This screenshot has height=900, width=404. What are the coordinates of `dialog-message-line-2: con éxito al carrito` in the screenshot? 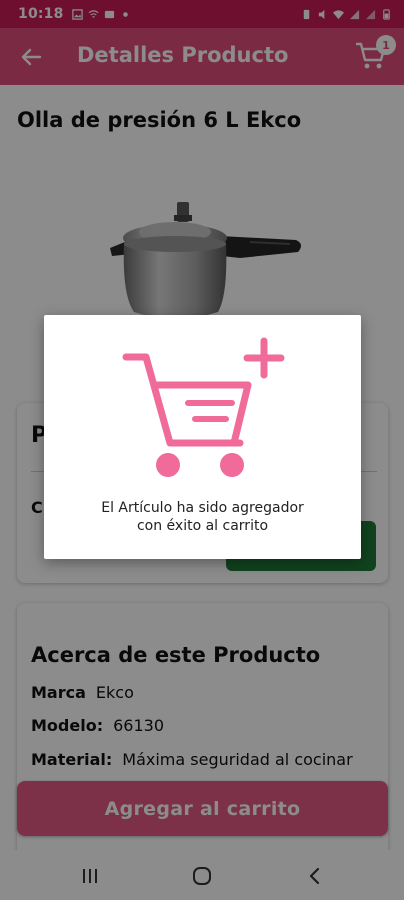 It's located at (202, 526).